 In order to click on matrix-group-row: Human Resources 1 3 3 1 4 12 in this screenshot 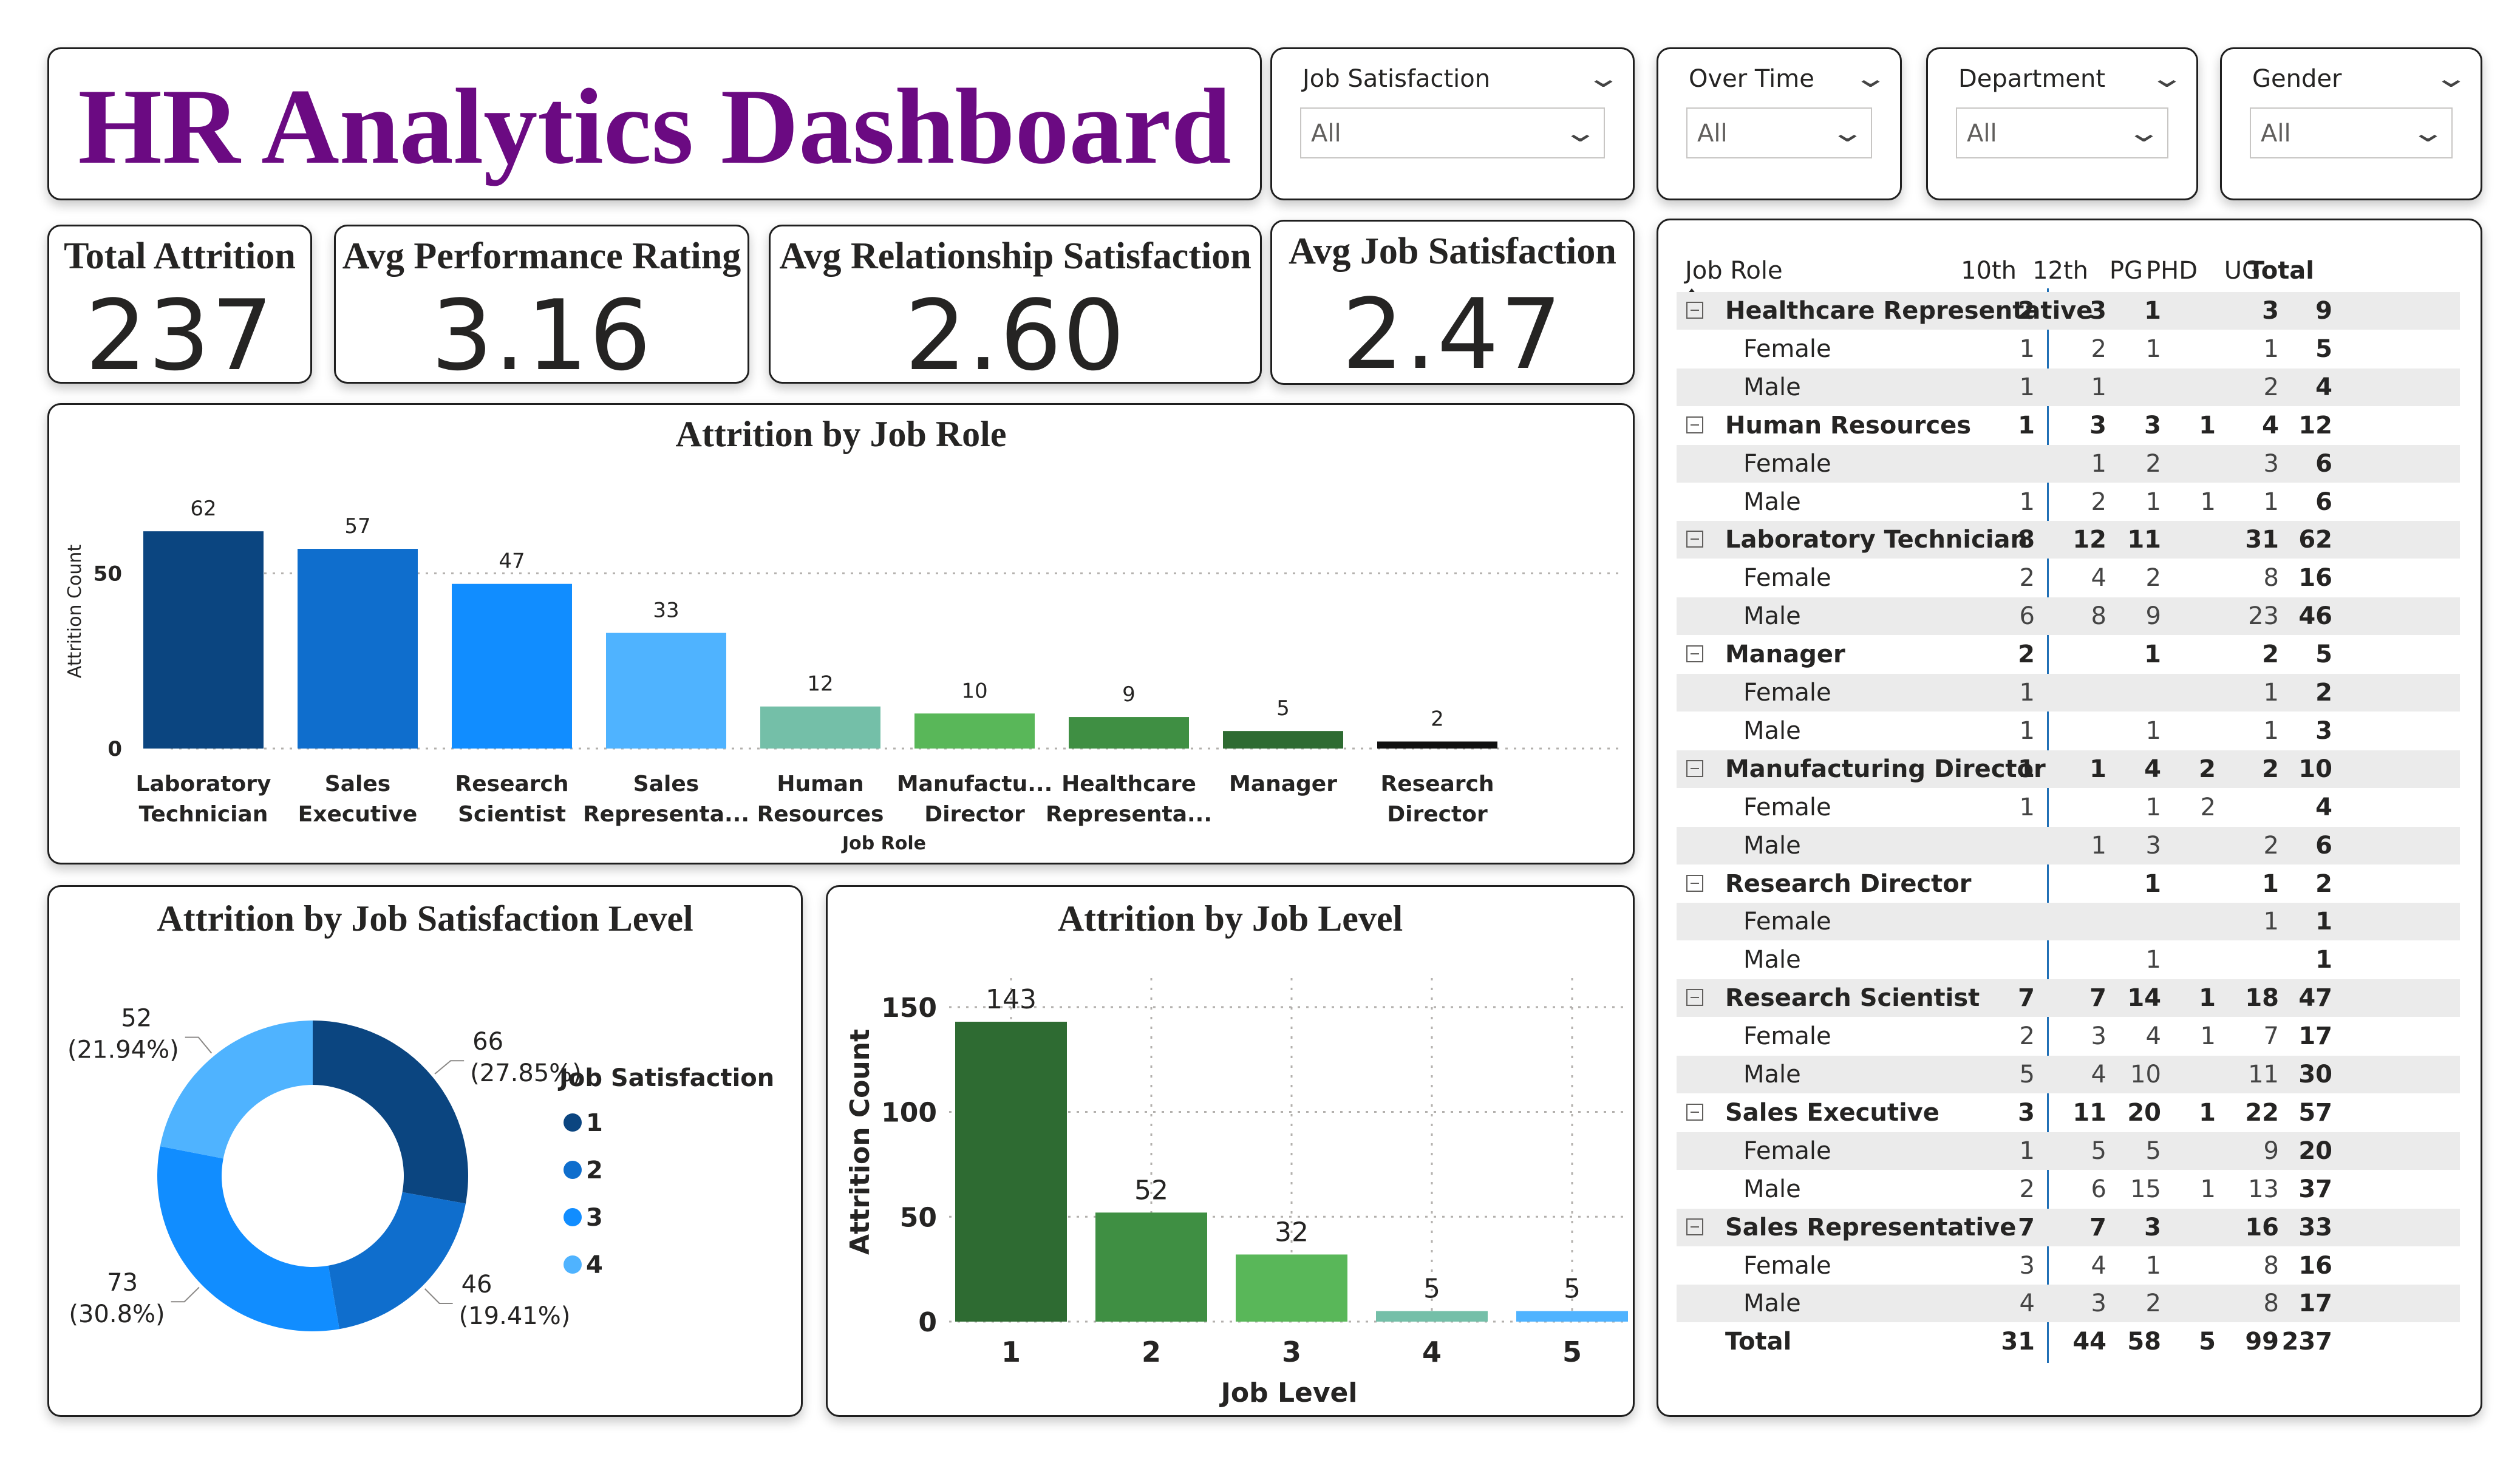, I will do `click(2068, 425)`.